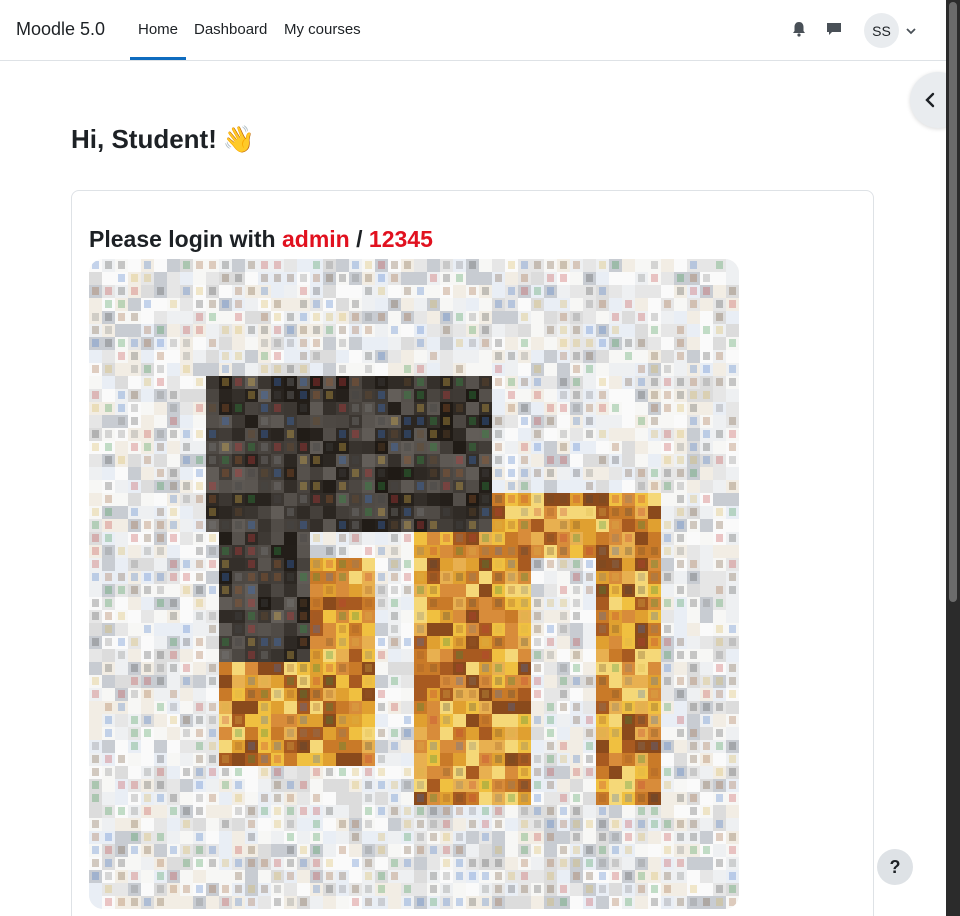 This screenshot has width=960, height=916. What do you see at coordinates (60, 29) in the screenshot?
I see `site-brand: Moodle 5.0` at bounding box center [60, 29].